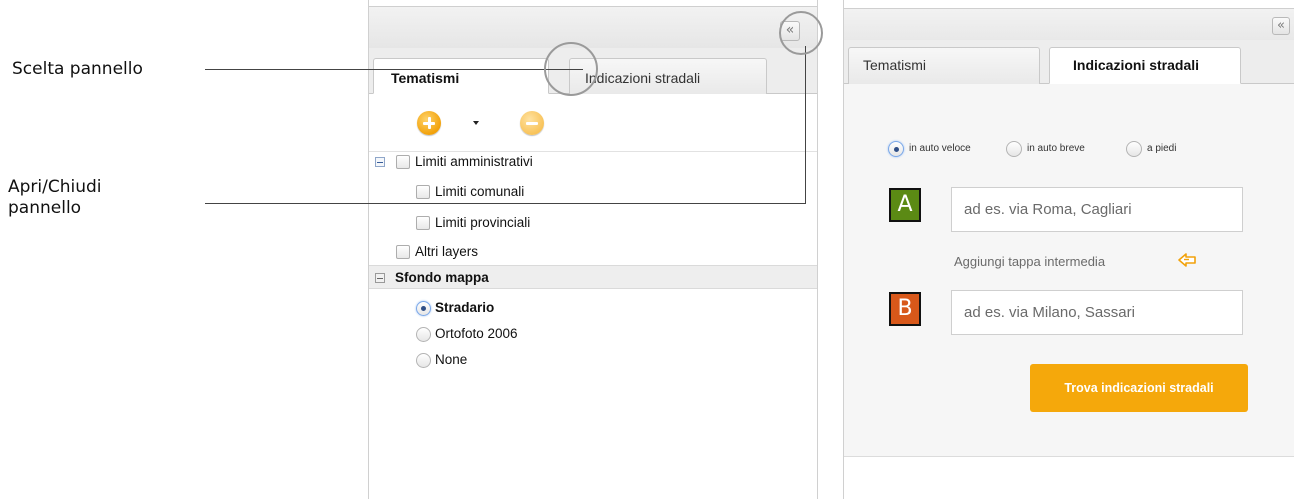 This screenshot has width=1294, height=499. What do you see at coordinates (593, 334) in the screenshot?
I see `basemap-option: Ortofoto 2006` at bounding box center [593, 334].